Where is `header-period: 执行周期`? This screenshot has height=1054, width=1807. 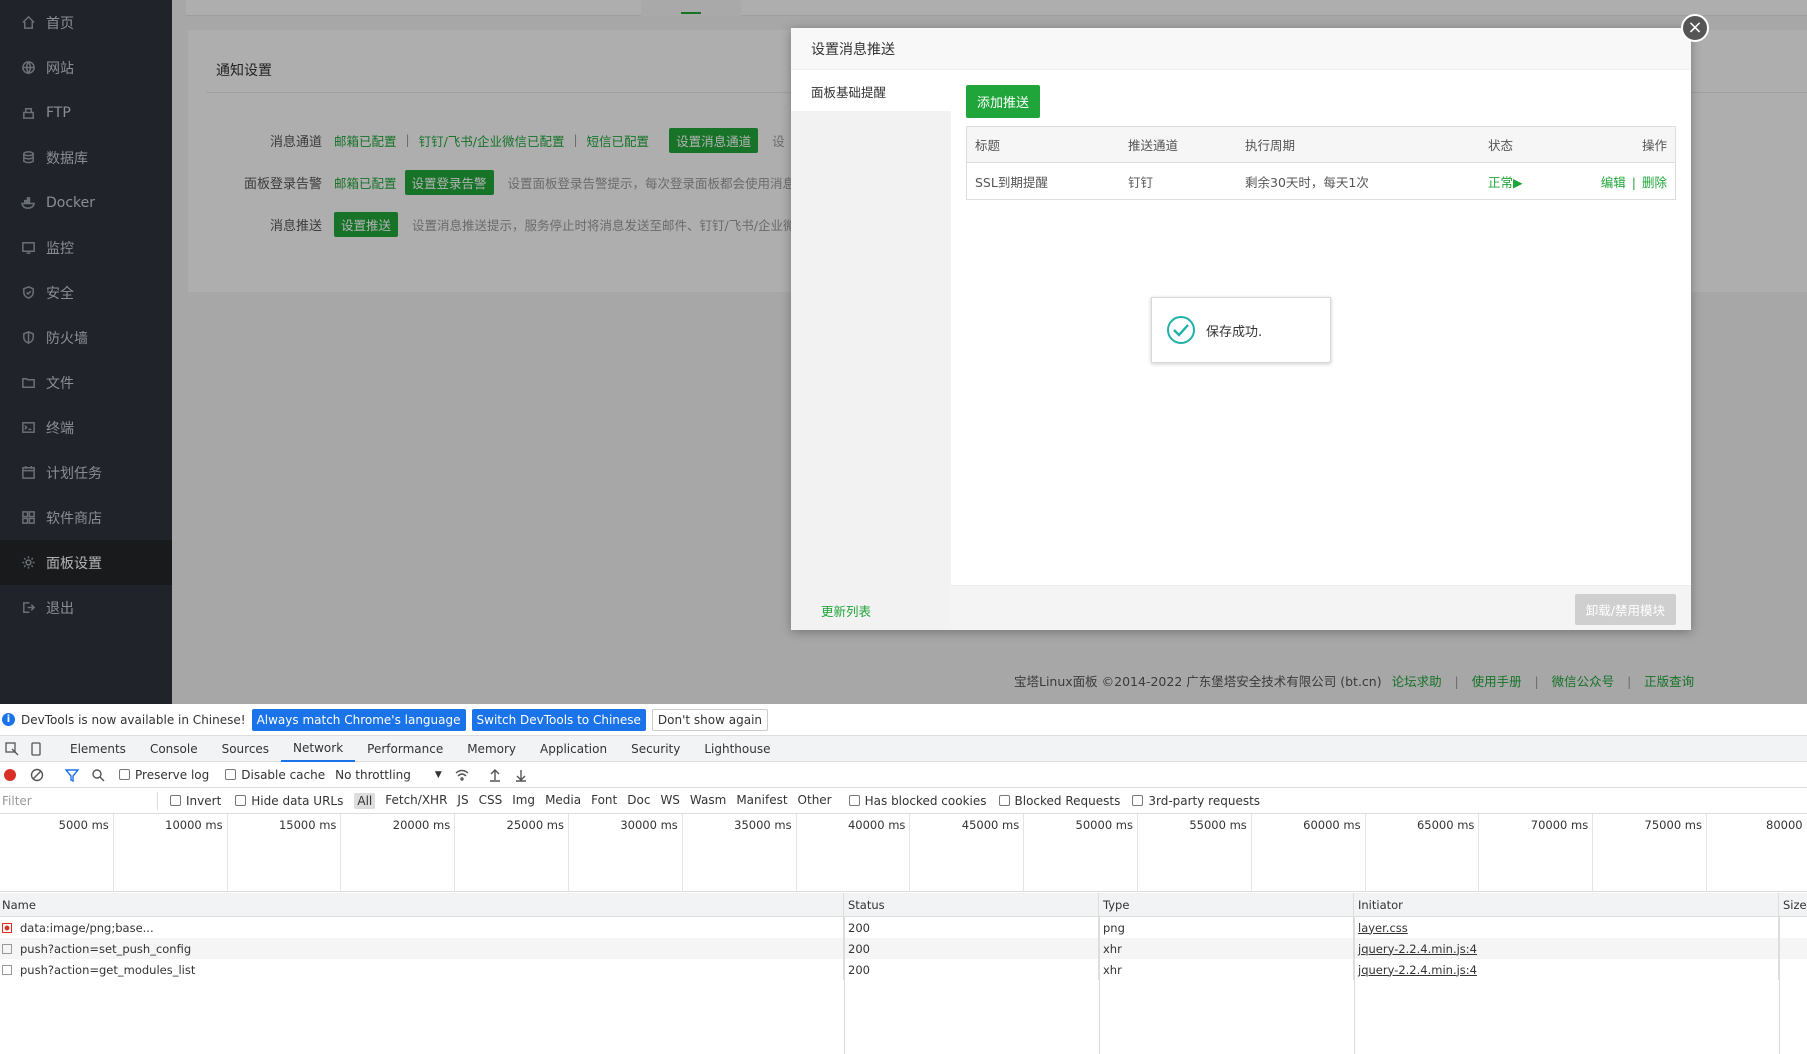
header-period: 执行周期 is located at coordinates (1270, 145).